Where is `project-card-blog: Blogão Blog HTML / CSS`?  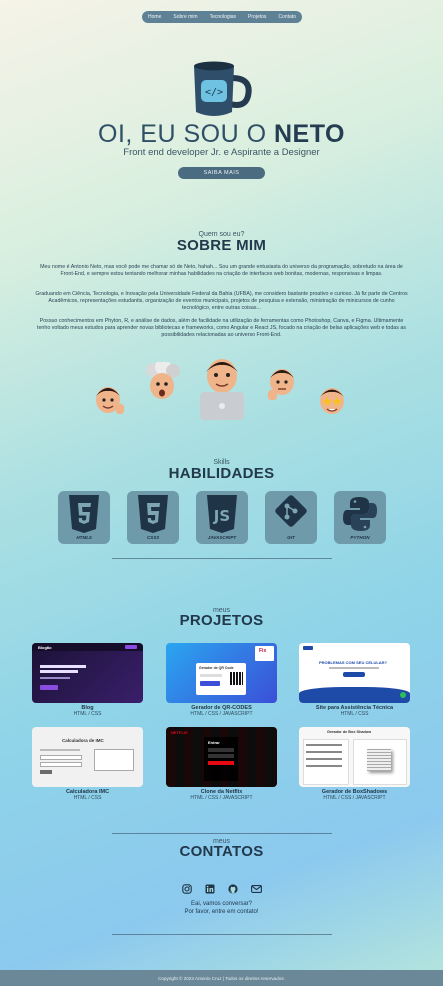 project-card-blog: Blogão Blog HTML / CSS is located at coordinates (87, 680).